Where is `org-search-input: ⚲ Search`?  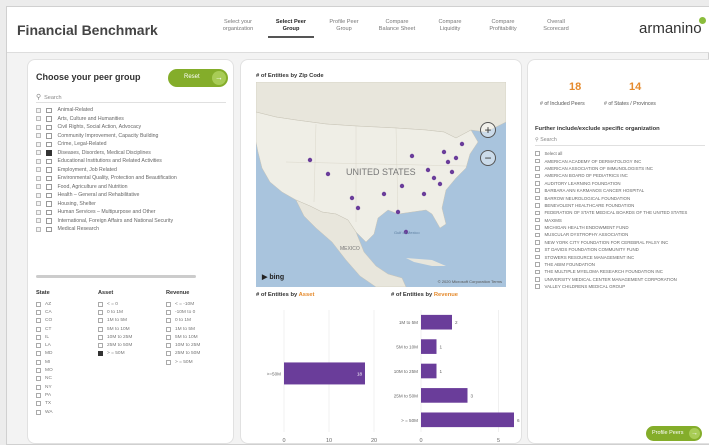 org-search-input: ⚲ Search is located at coordinates (620, 141).